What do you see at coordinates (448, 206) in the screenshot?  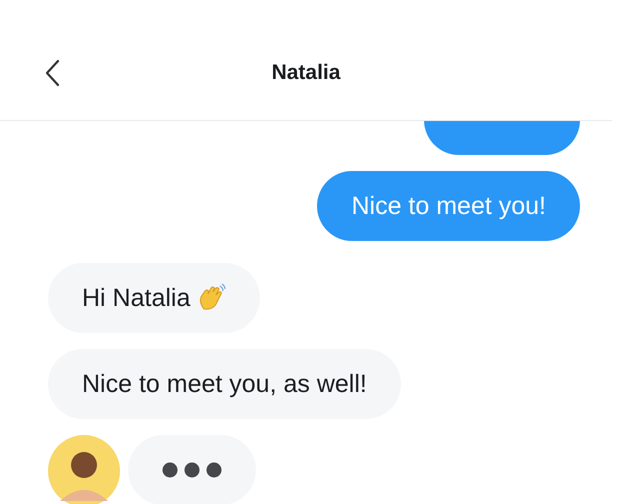 I see `message-bubble: Nice to meet you!` at bounding box center [448, 206].